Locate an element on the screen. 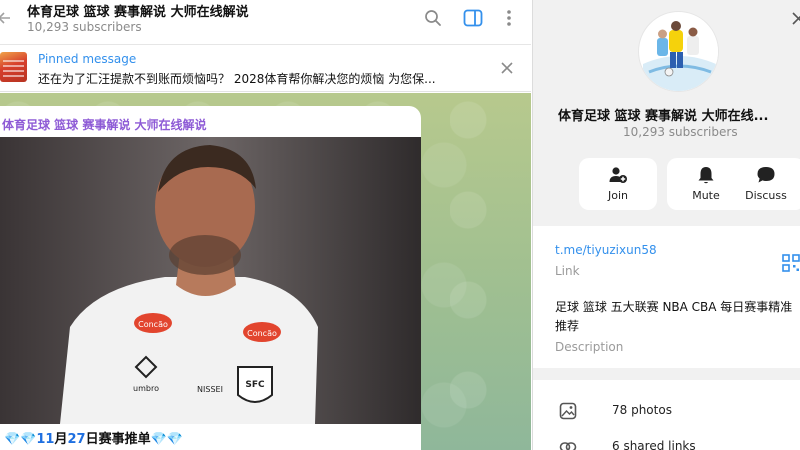 Image resolution: width=800 pixels, height=450 pixels. chat-header: 体育足球 篮球 赛事解说 大师在线解说 10,293 subscribers is located at coordinates (265, 22).